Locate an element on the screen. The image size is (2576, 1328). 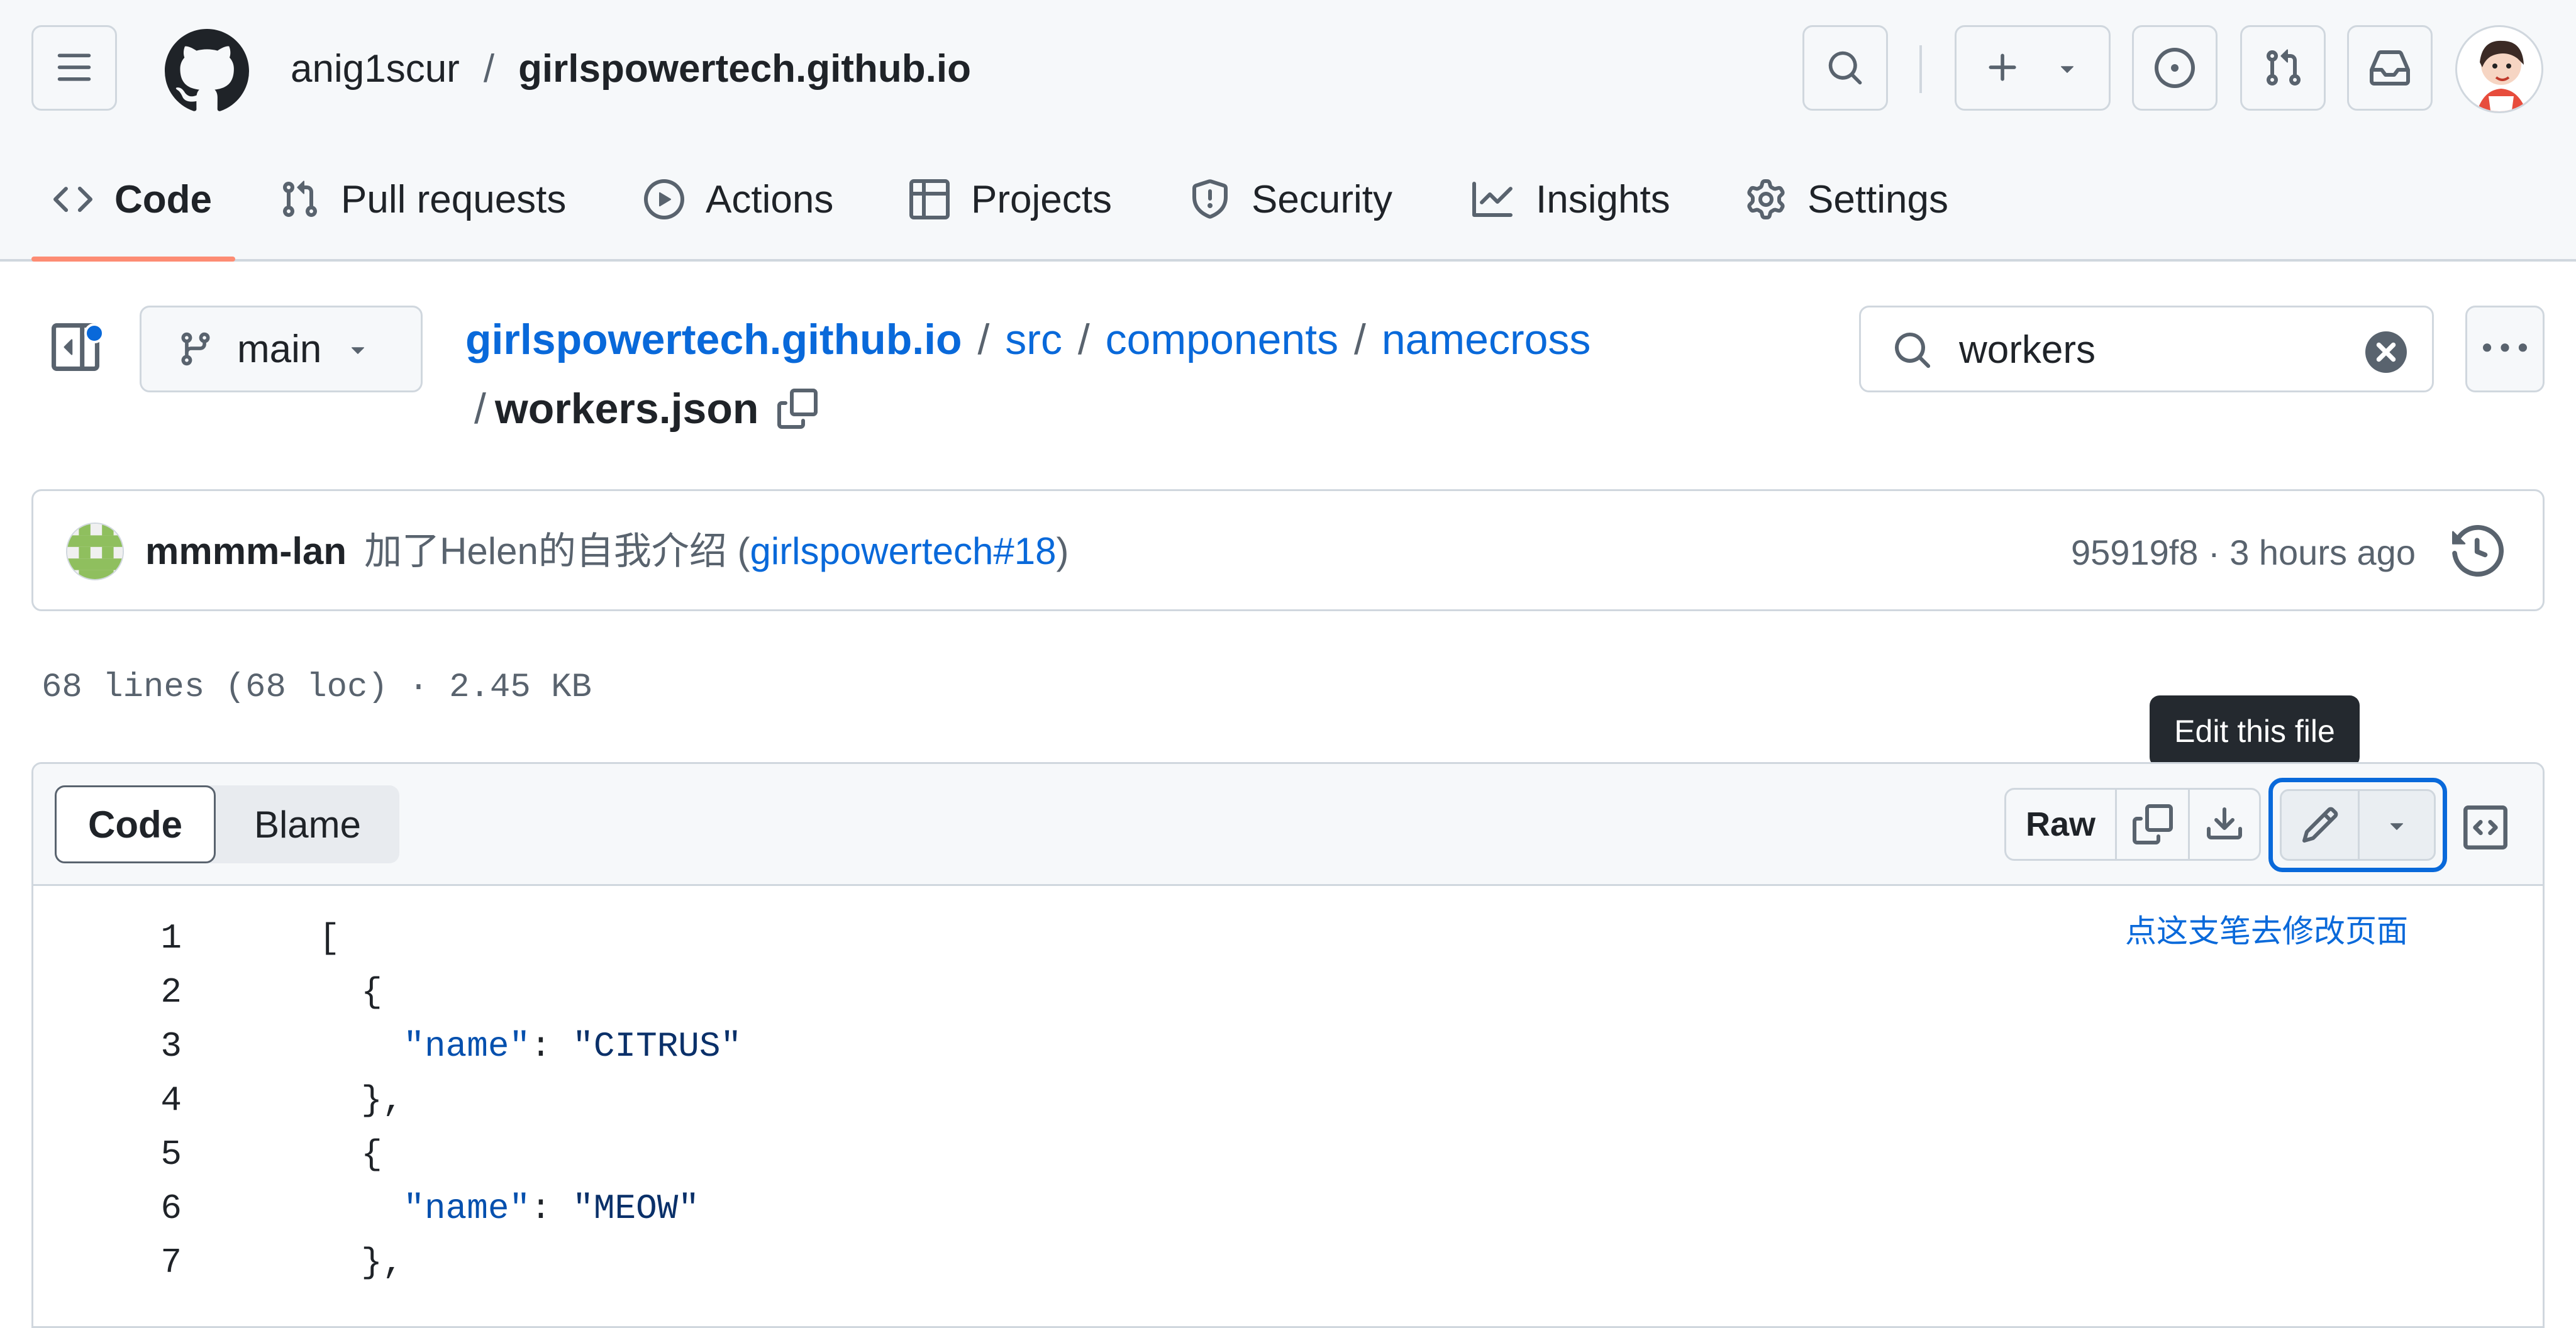
tab-blame-view: Blame is located at coordinates (307, 824).